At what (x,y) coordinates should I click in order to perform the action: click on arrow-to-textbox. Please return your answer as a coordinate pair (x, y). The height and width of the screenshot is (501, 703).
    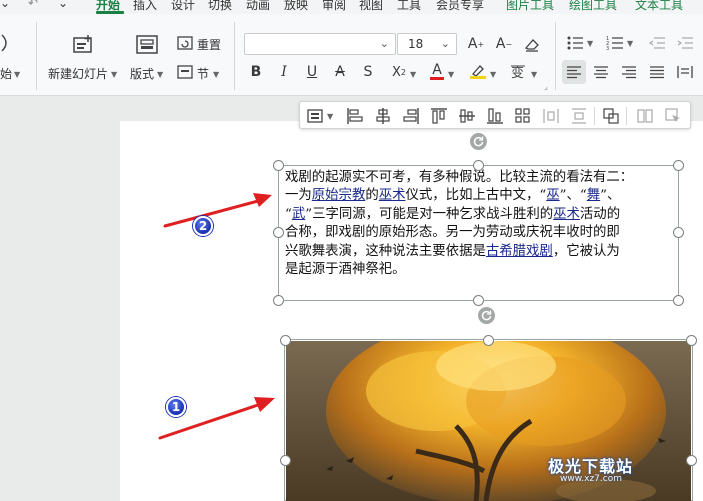
    Looking at the image, I should click on (217, 210).